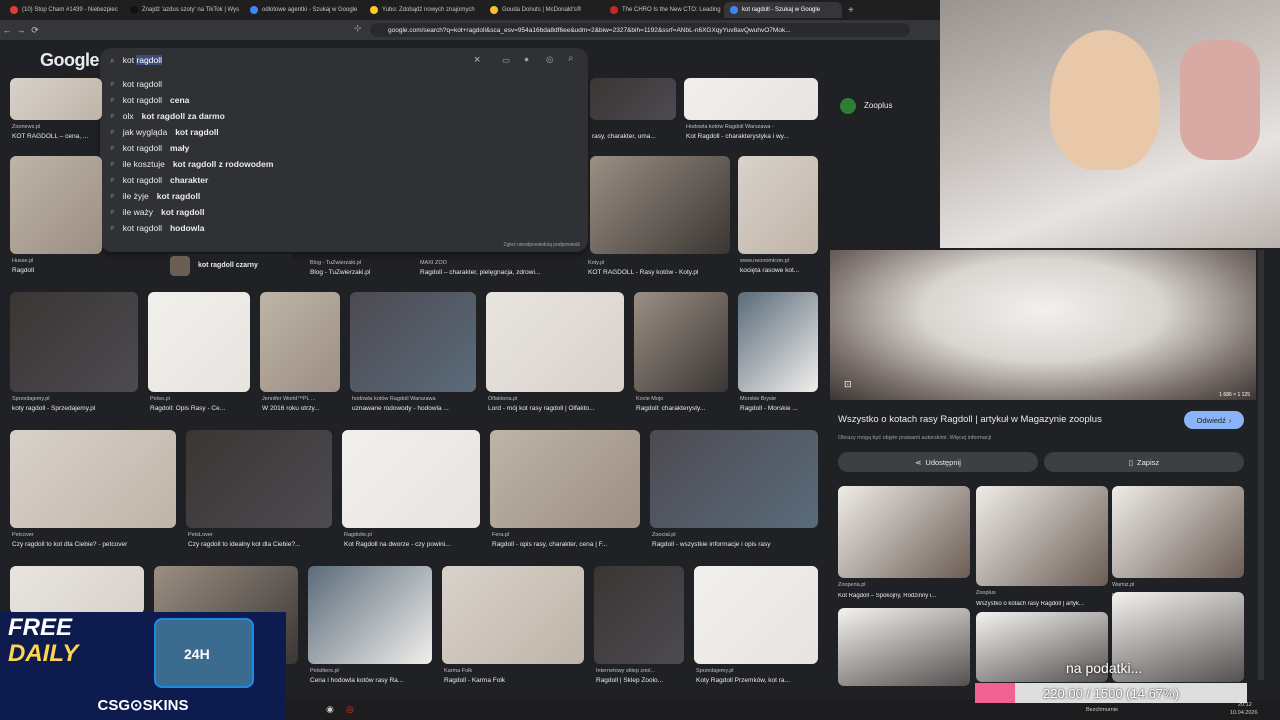 This screenshot has width=1280, height=720. What do you see at coordinates (350, 709) in the screenshot?
I see `browser-icon: ◎` at bounding box center [350, 709].